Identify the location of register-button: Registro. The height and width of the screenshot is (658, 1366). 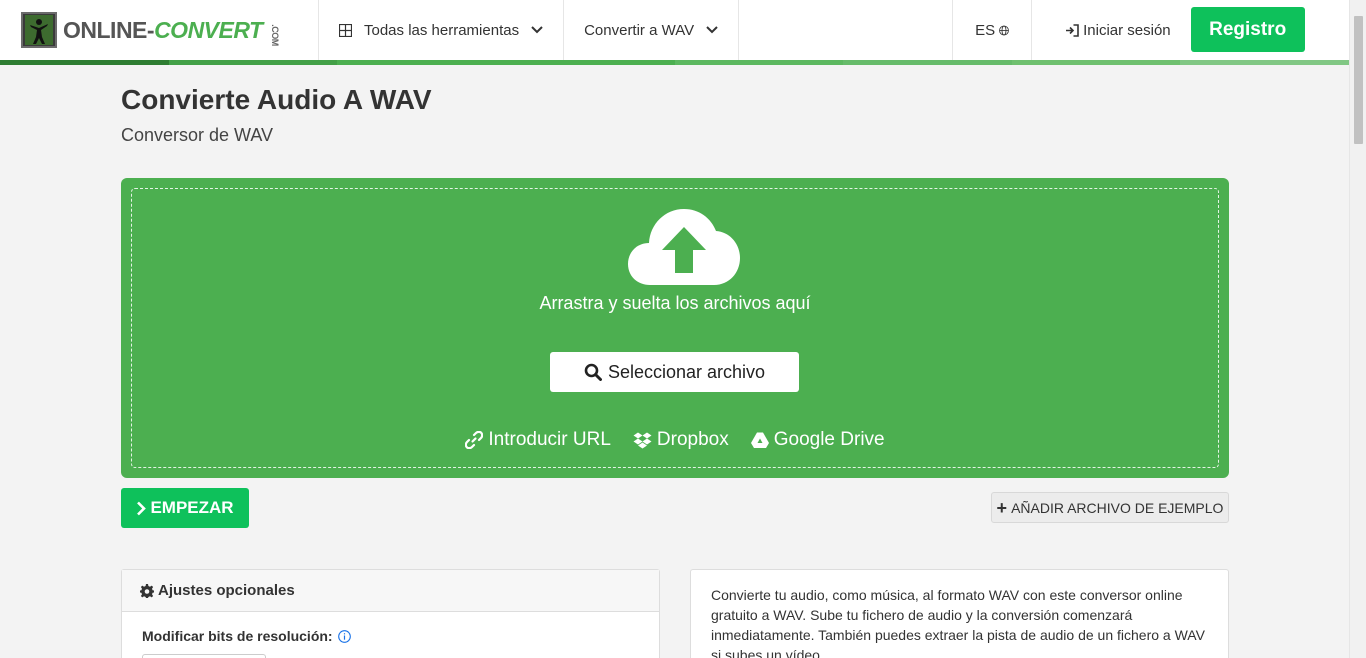
(1247, 29).